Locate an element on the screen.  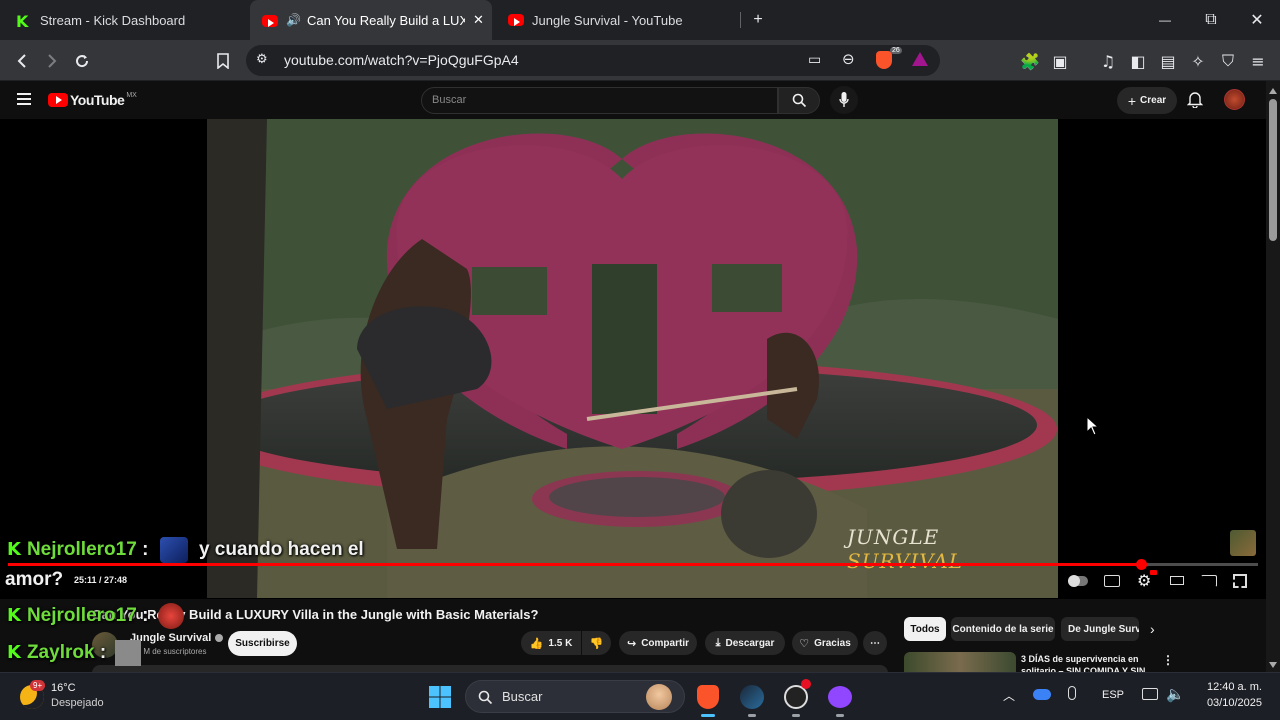
scroll-up-icon is located at coordinates (1273, 91).